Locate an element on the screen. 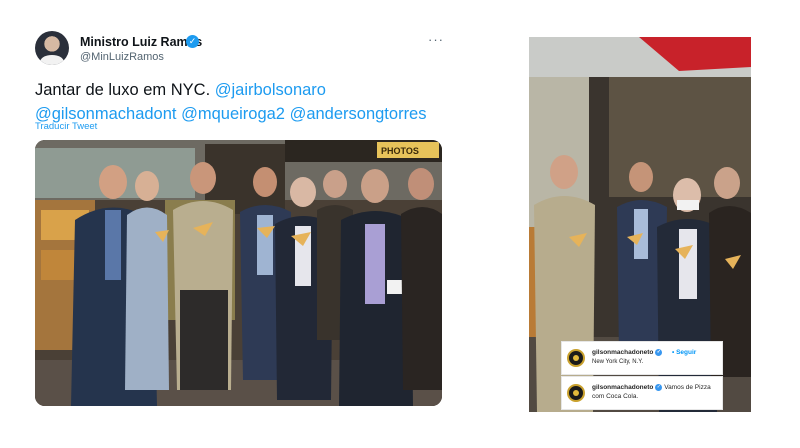  author-name: Ministro Luiz Ramos is located at coordinates (141, 42).